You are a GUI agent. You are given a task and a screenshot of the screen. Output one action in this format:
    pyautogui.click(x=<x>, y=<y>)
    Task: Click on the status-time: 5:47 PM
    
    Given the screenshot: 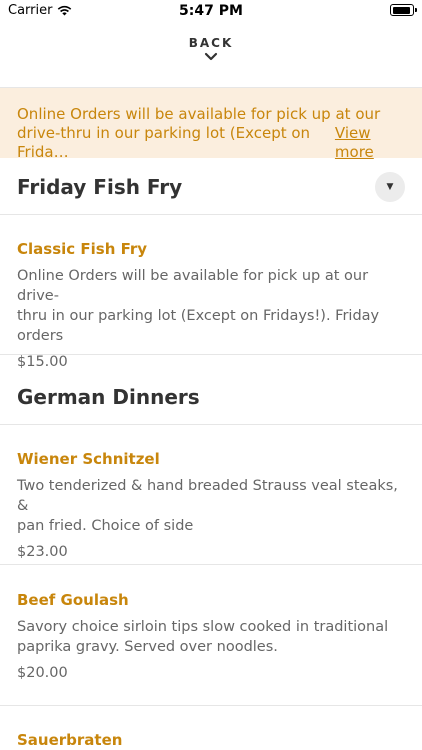 What is the action you would take?
    pyautogui.click(x=211, y=11)
    